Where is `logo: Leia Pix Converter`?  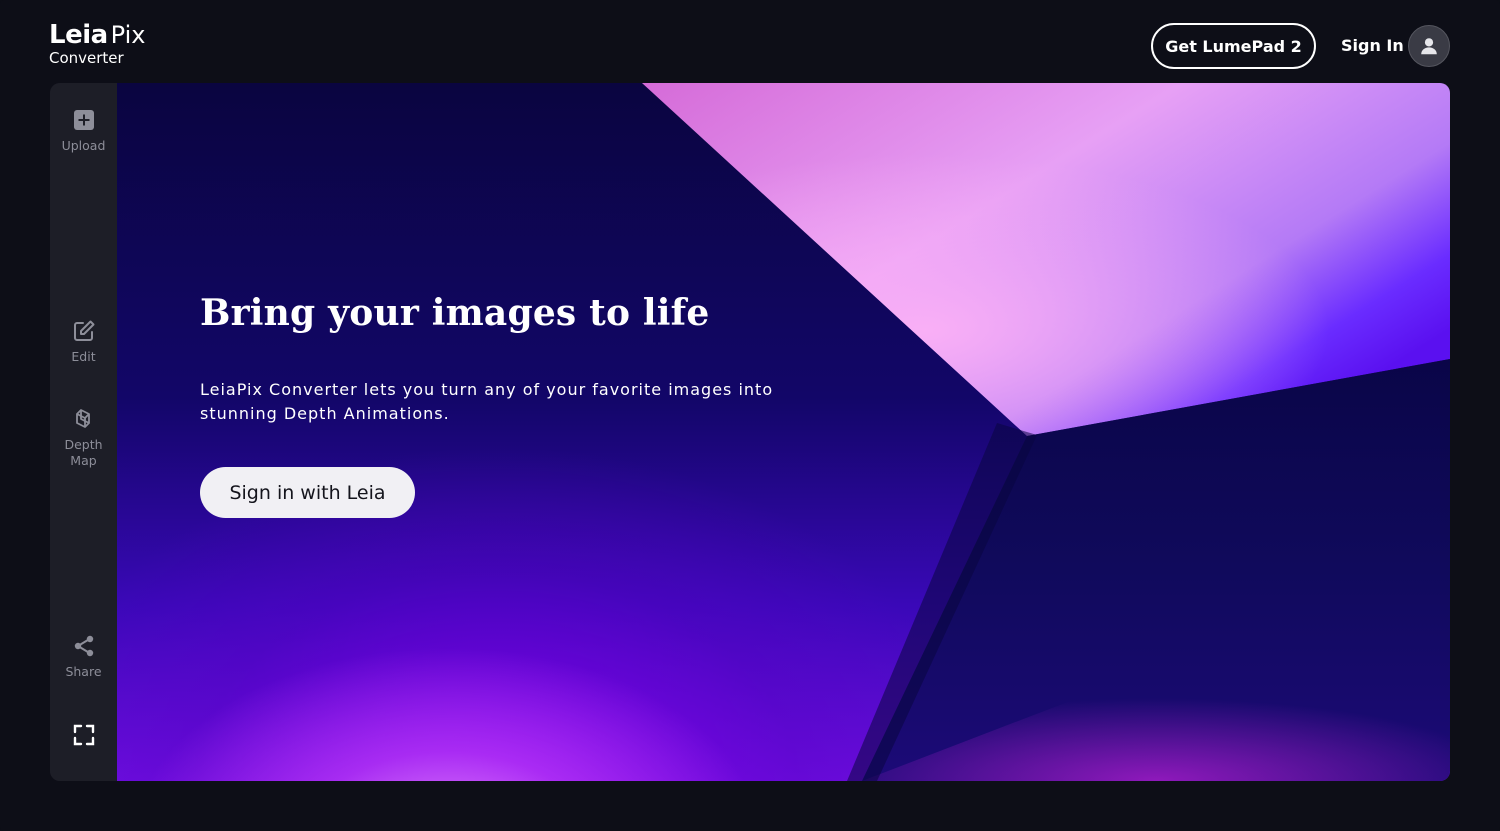 logo: Leia Pix Converter is located at coordinates (97, 44).